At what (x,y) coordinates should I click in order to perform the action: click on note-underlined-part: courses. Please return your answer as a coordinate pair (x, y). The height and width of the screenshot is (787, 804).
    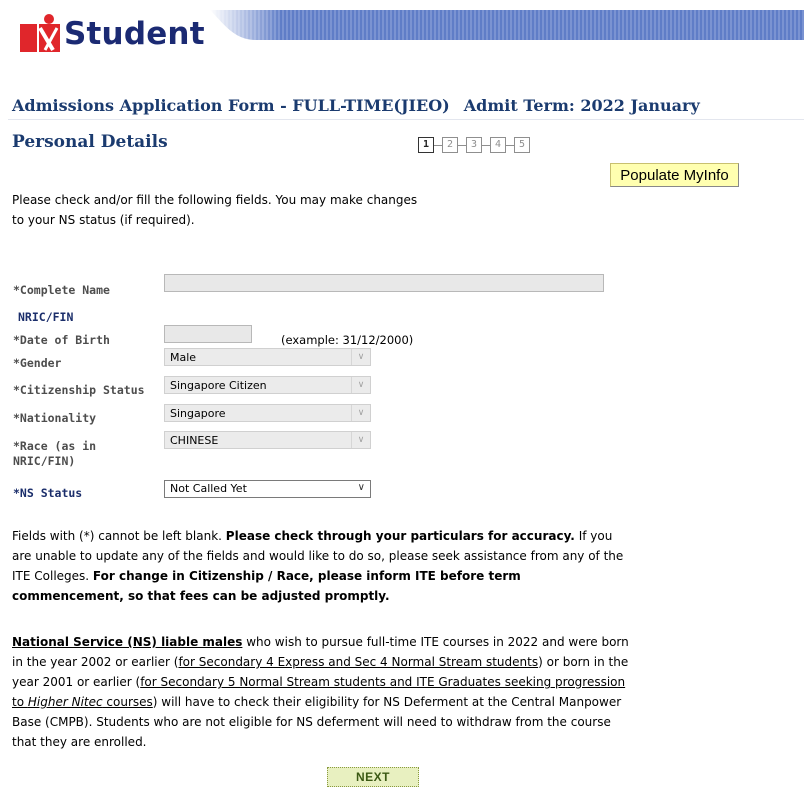
    Looking at the image, I should click on (127, 702).